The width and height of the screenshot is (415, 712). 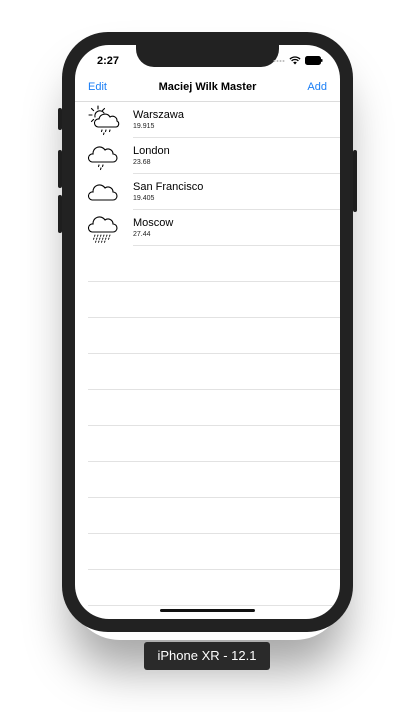 I want to click on home-indicator, so click(x=207, y=610).